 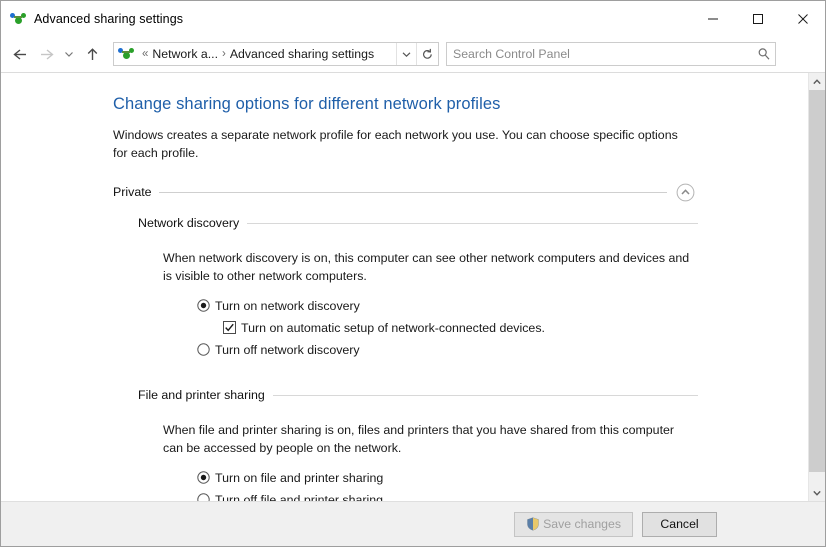 I want to click on group-label: Network discovery, so click(x=189, y=223).